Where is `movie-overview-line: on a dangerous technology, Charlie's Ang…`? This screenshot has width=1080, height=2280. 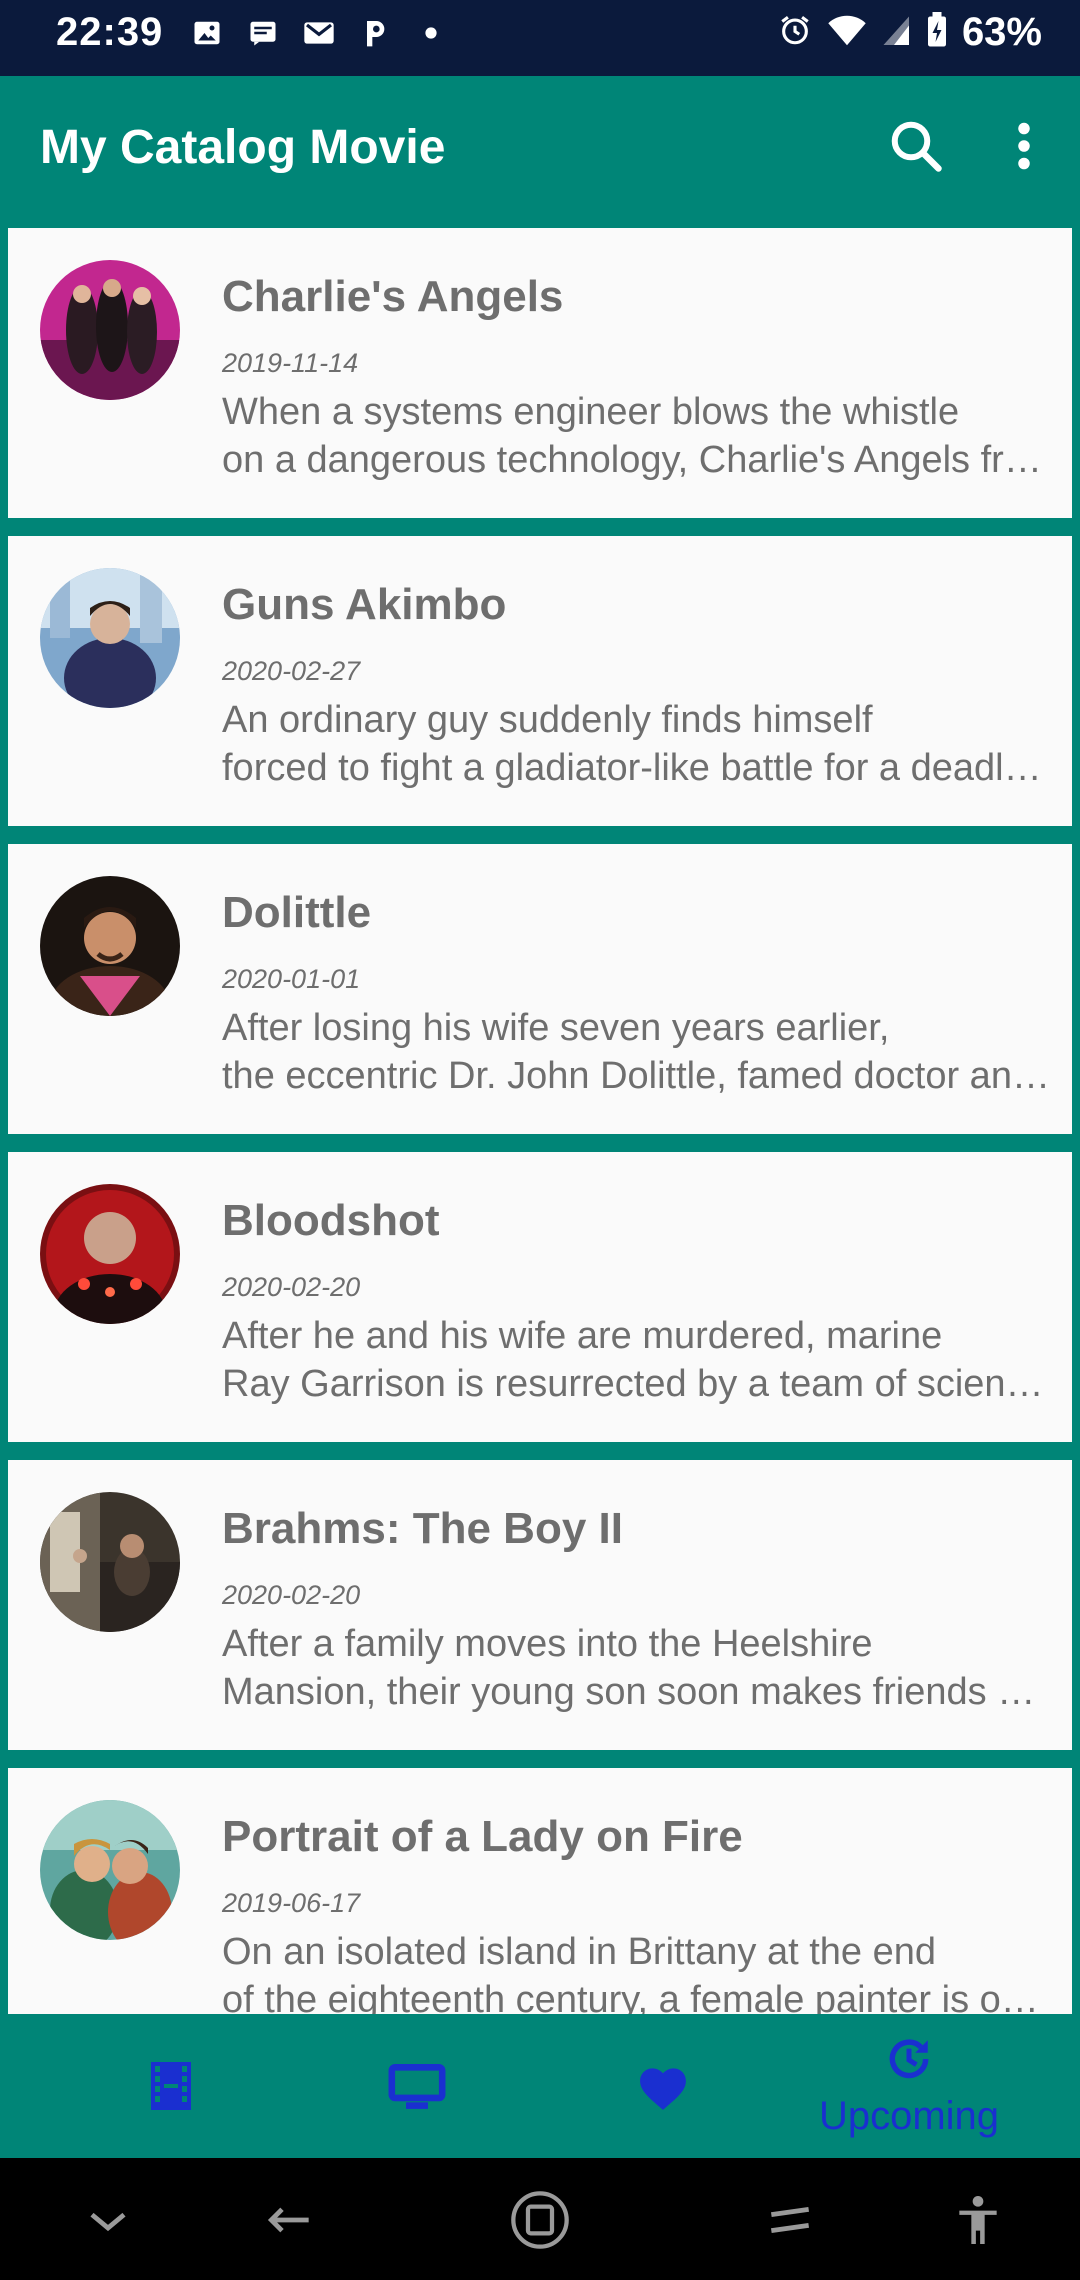
movie-overview-line: on a dangerous technology, Charlie's Ang… is located at coordinates (637, 460).